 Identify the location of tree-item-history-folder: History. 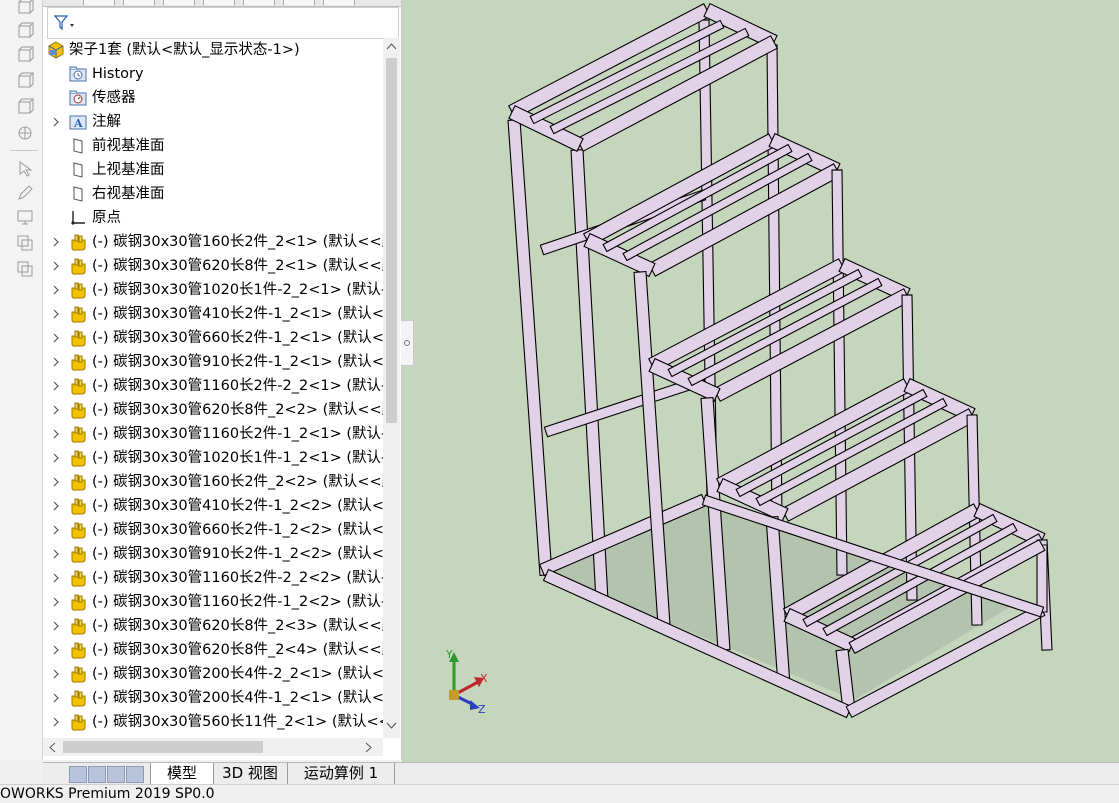
(213, 74).